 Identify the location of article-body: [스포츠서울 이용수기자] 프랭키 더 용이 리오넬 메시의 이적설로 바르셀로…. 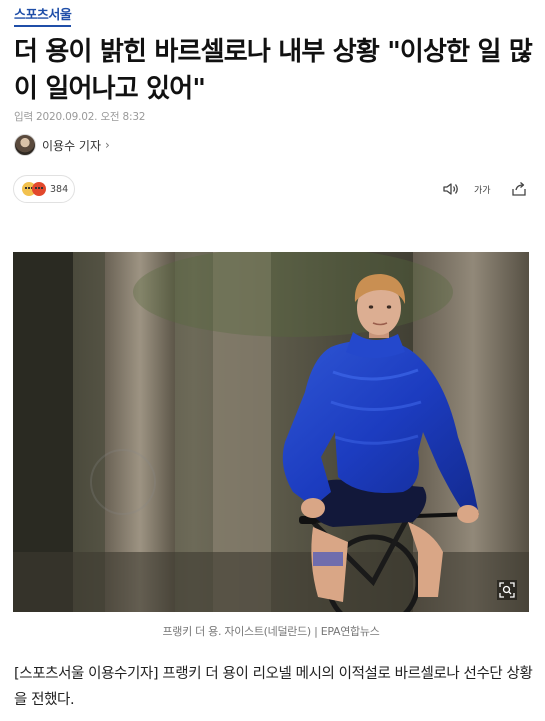
(273, 687).